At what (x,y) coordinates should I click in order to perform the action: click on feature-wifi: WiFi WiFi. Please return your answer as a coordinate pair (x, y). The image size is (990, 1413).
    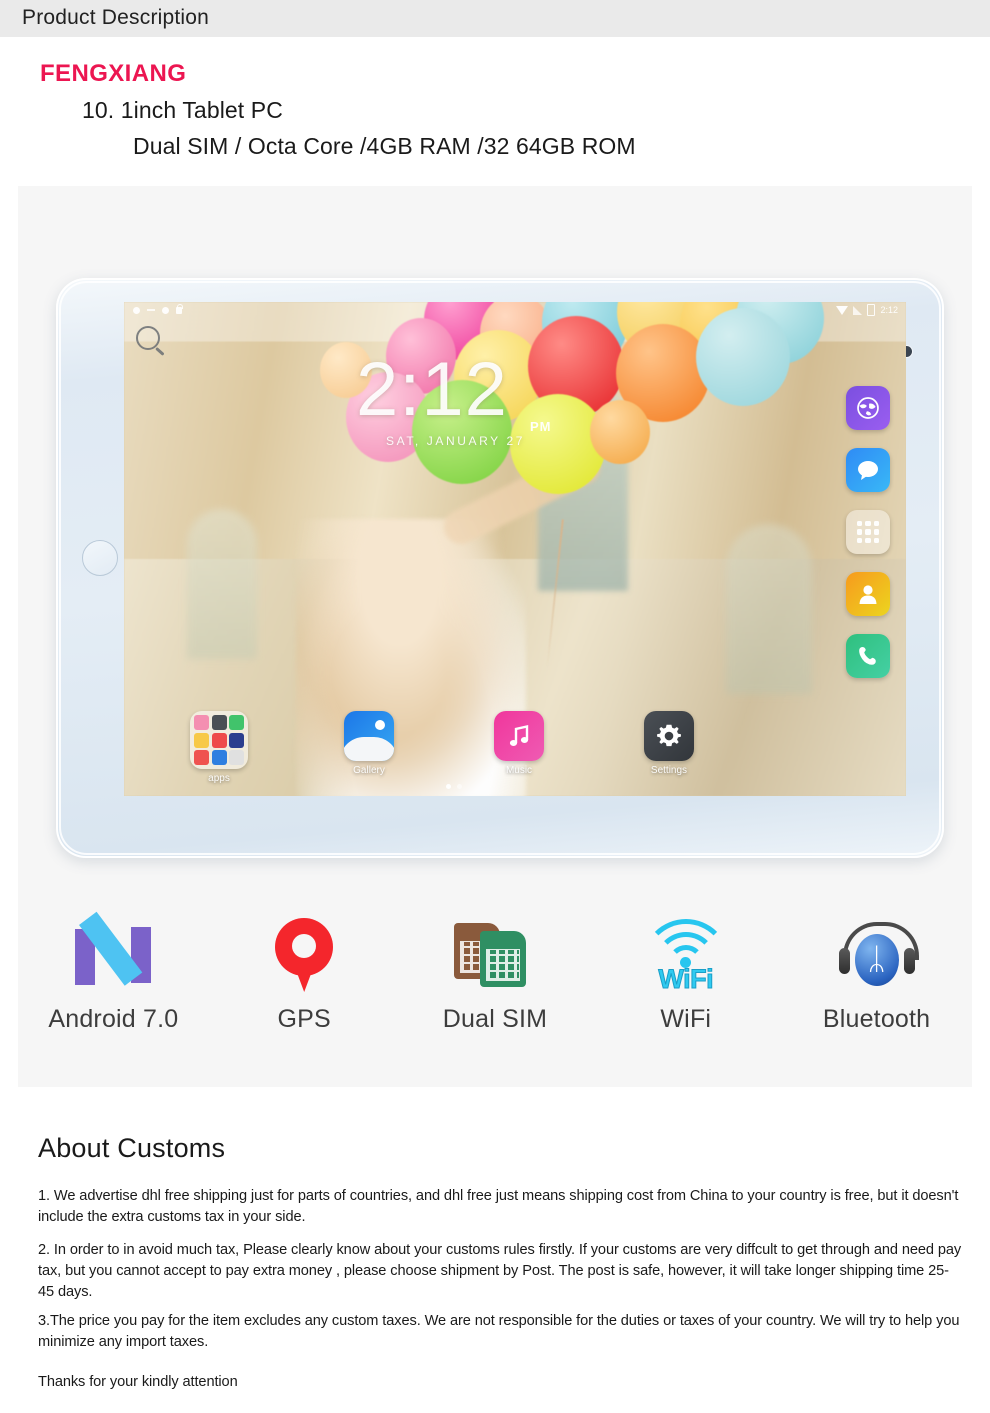
    Looking at the image, I should click on (686, 974).